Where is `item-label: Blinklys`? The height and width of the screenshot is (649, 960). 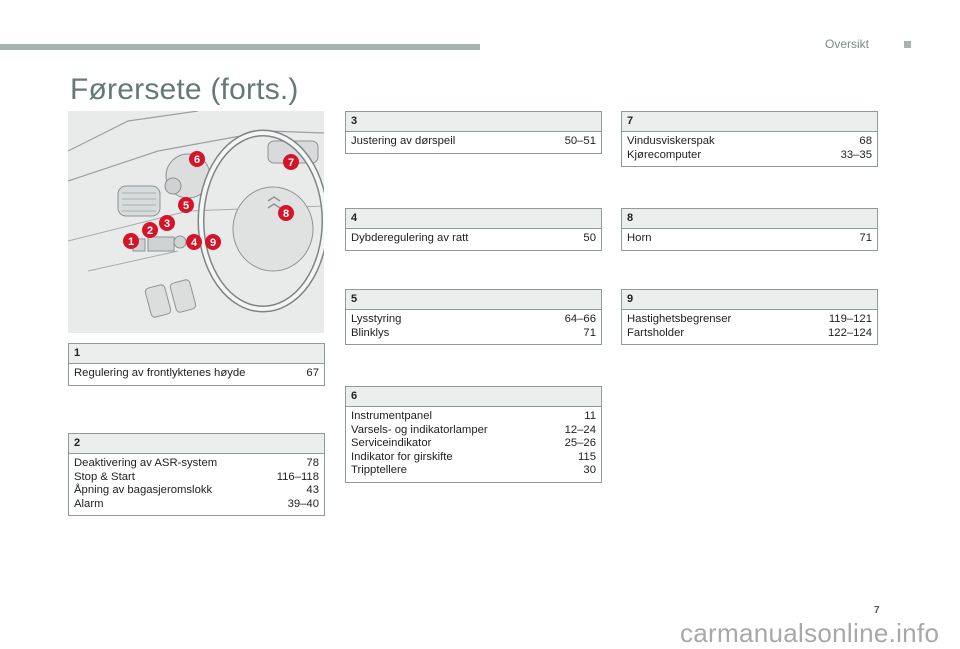 item-label: Blinklys is located at coordinates (370, 332).